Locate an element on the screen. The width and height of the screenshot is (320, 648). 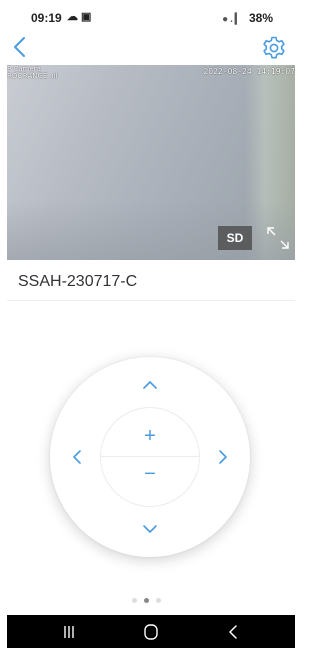
chevron-up-icon is located at coordinates (150, 385).